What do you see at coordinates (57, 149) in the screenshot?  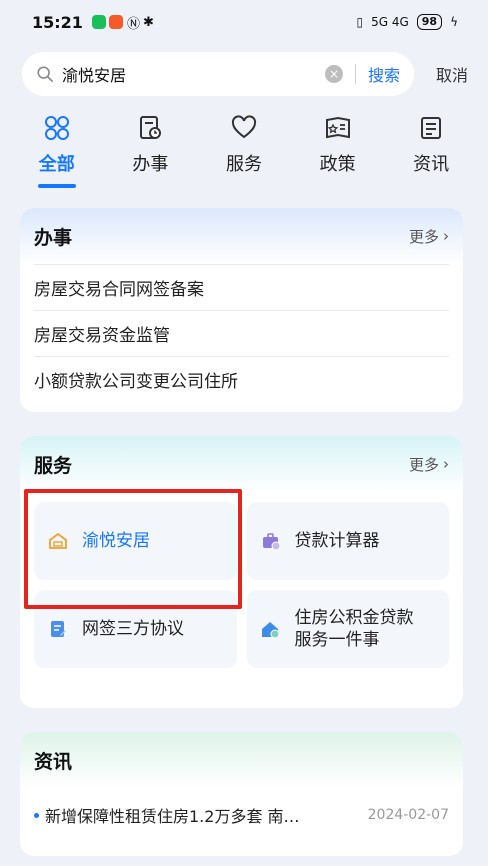 I see `tab-all: 全部` at bounding box center [57, 149].